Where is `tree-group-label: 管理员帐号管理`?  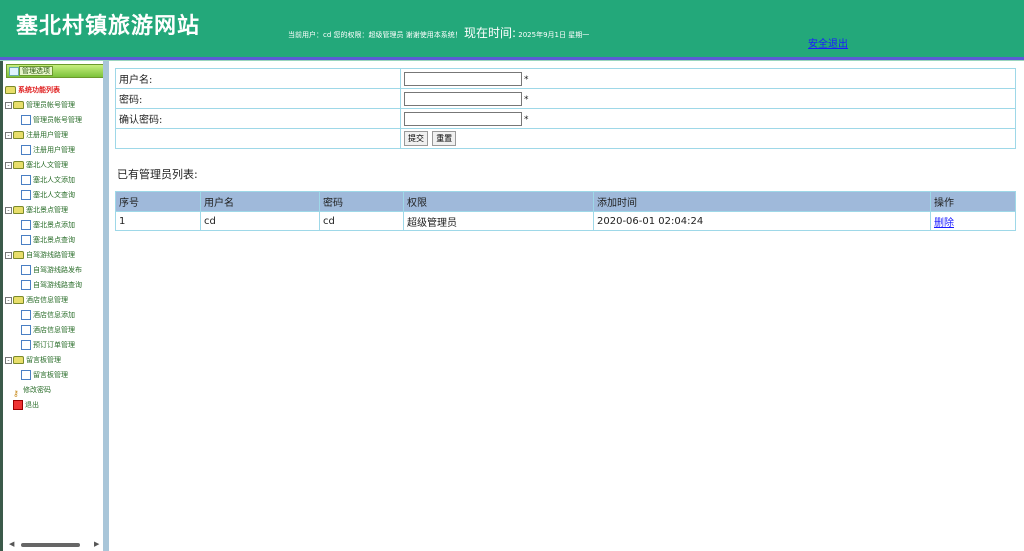 tree-group-label: 管理员帐号管理 is located at coordinates (50, 105).